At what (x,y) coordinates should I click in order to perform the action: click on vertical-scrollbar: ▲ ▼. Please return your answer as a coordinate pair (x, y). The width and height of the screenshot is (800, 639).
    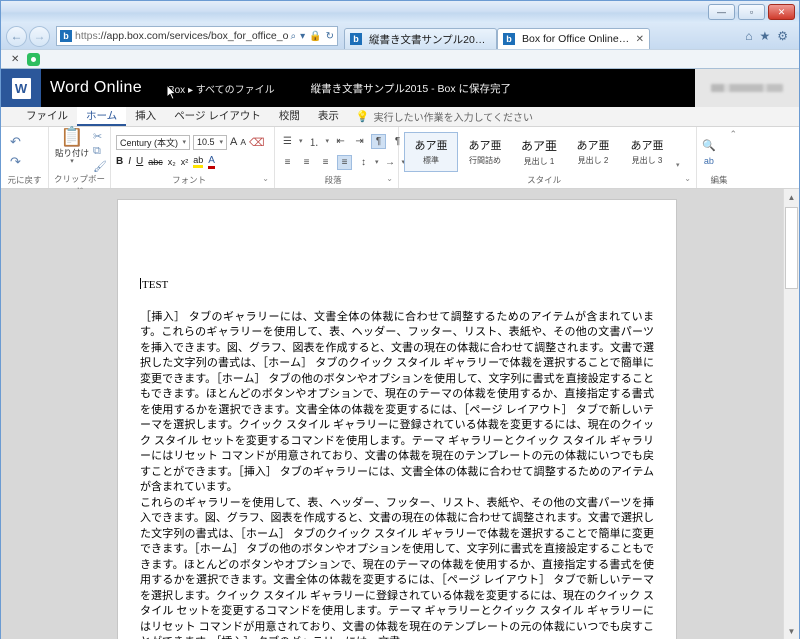
    Looking at the image, I should click on (791, 414).